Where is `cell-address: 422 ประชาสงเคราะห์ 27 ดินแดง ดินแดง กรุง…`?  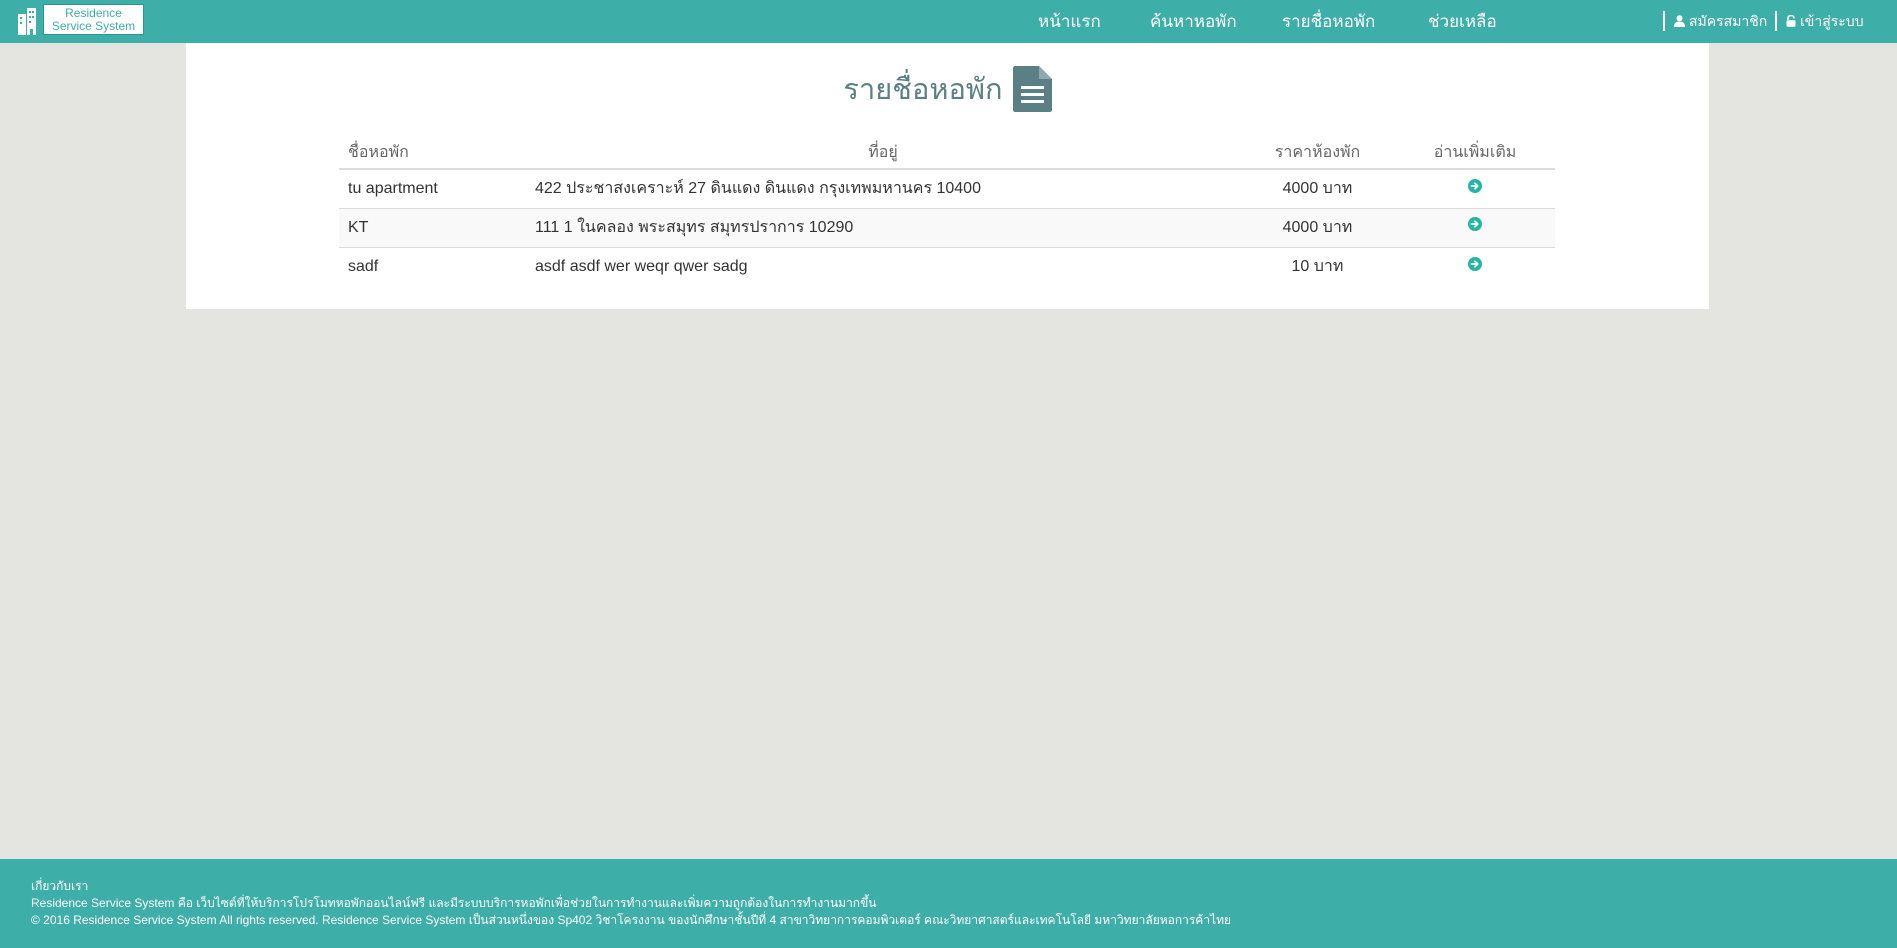 cell-address: 422 ประชาสงเคราะห์ 27 ดินแดง ดินแดง กรุง… is located at coordinates (883, 188).